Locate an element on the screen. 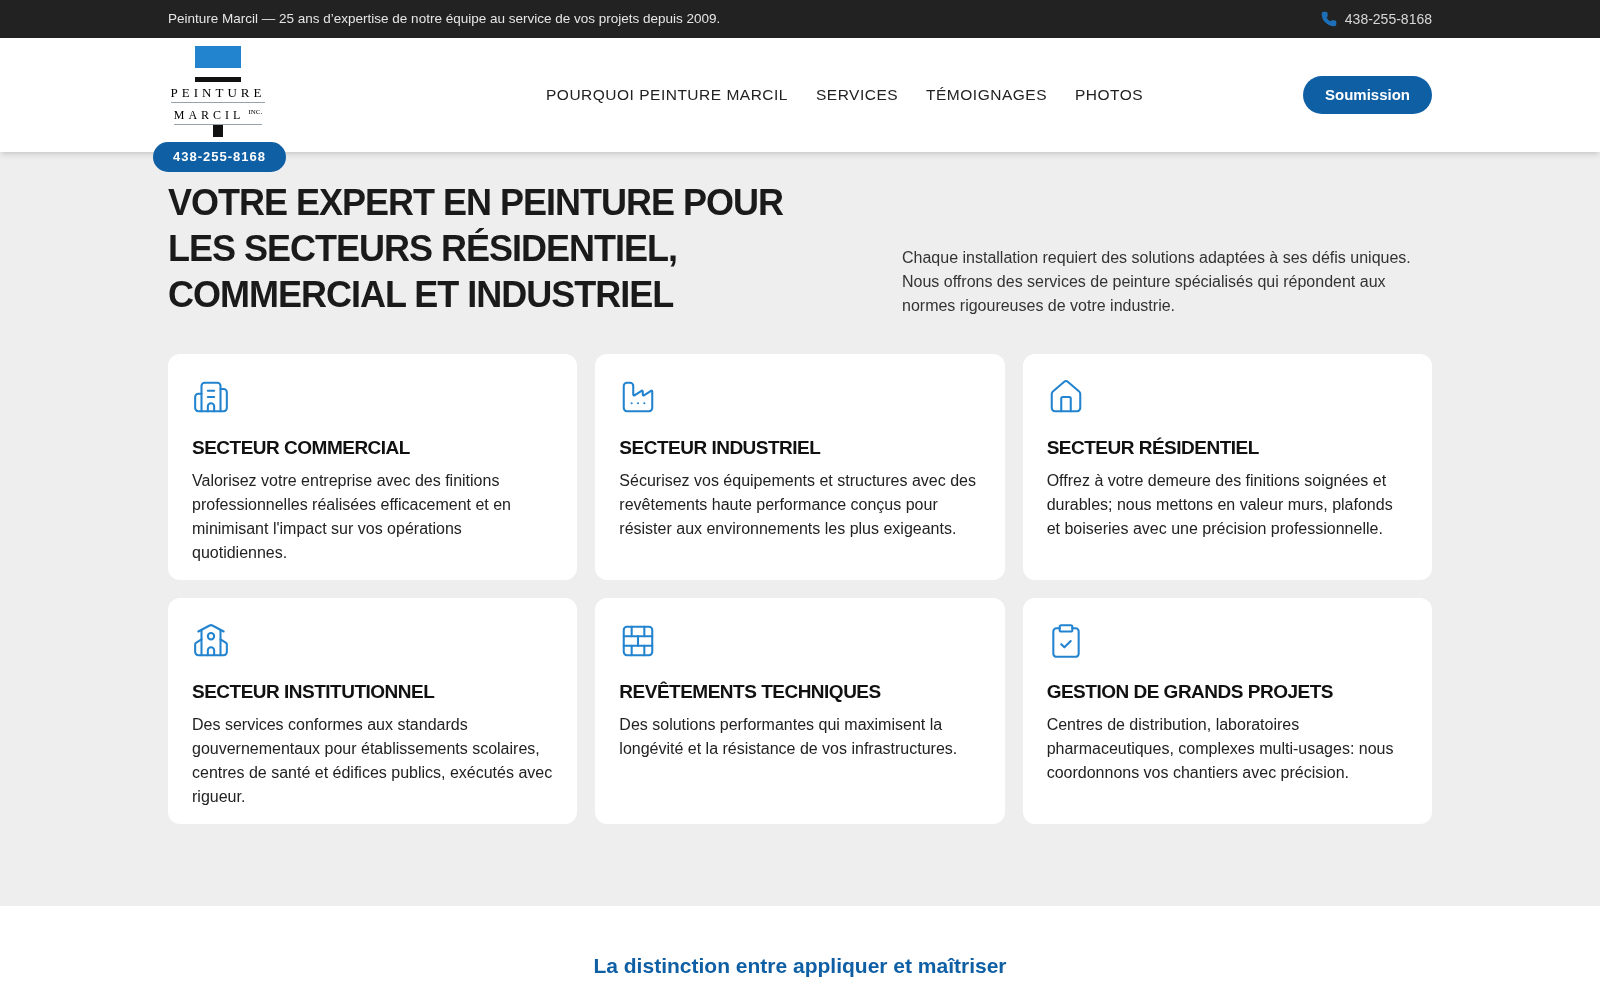  hero-intro: Chaque installation requiert des solutions adaptées à ses défis uniques. Nous offrons des services de peinture spécialisés qui répondent aux normes rigoureuses de votre industrie. is located at coordinates (1157, 282).